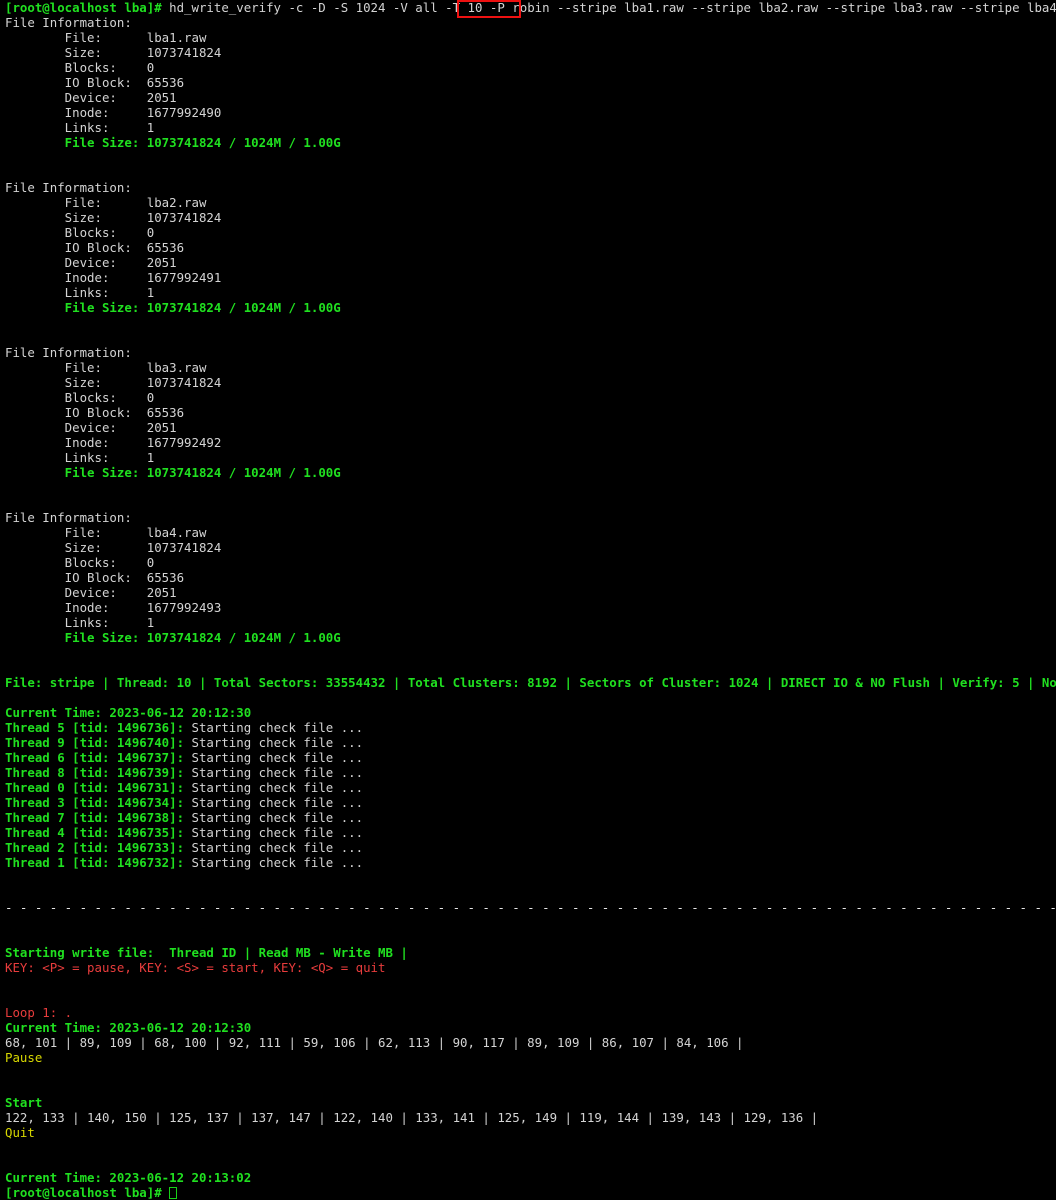 The height and width of the screenshot is (1200, 1056). I want to click on value-device-4: 2051, so click(161, 592).